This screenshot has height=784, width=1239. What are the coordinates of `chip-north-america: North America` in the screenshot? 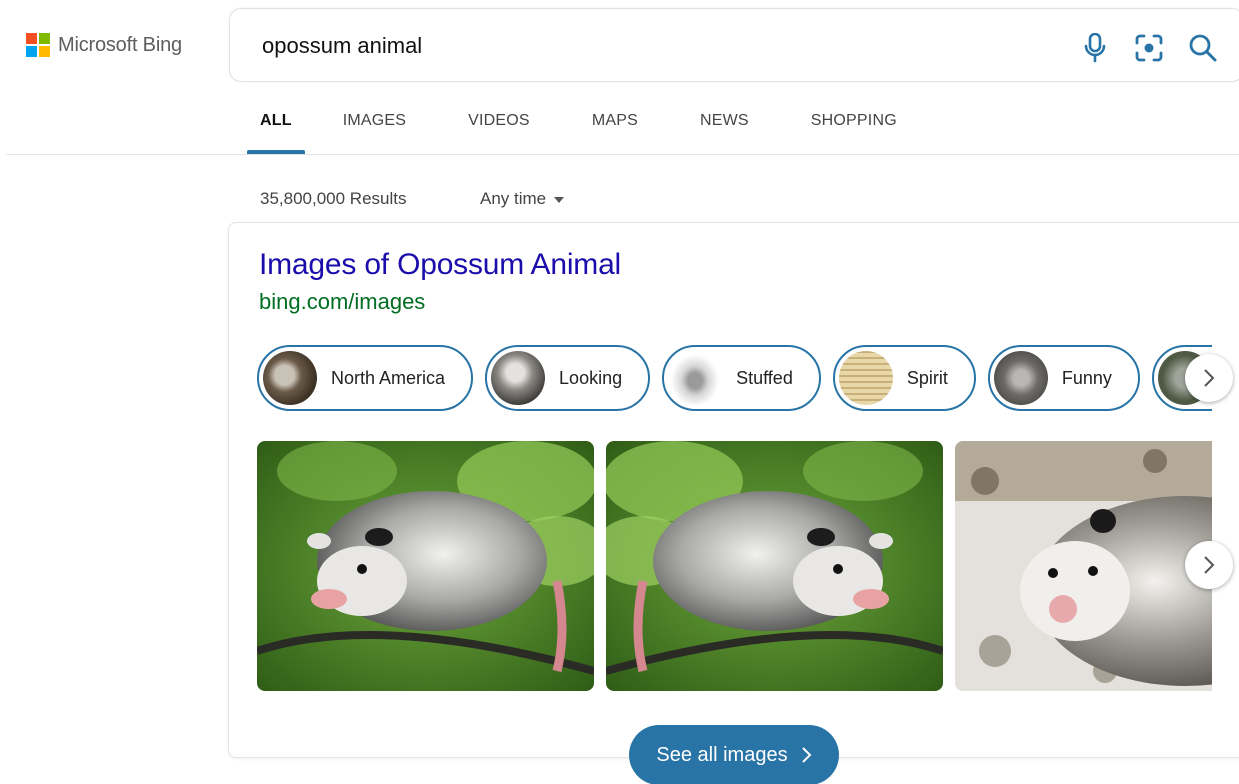 It's located at (365, 378).